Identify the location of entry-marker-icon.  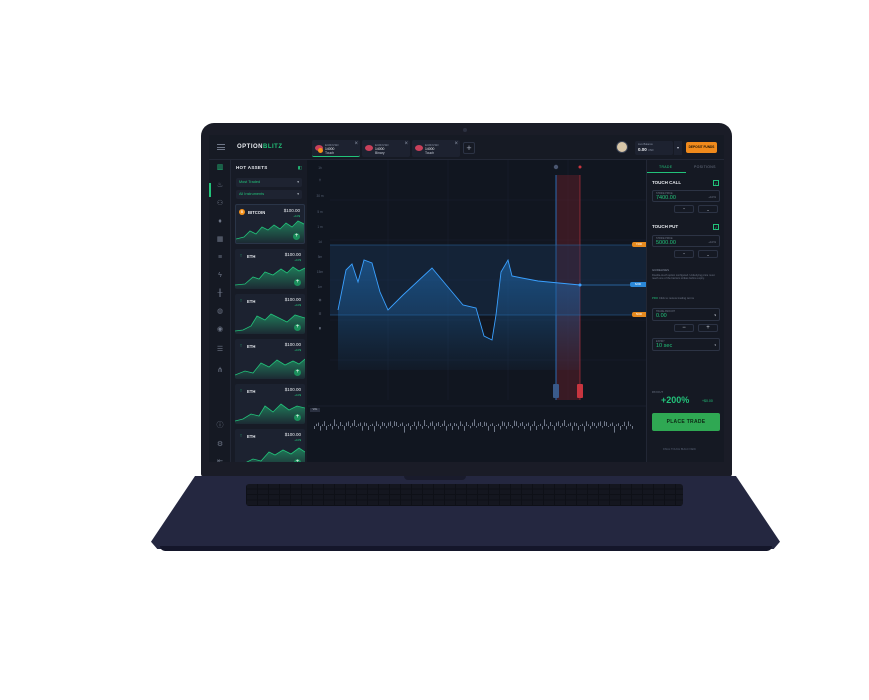
(556, 167).